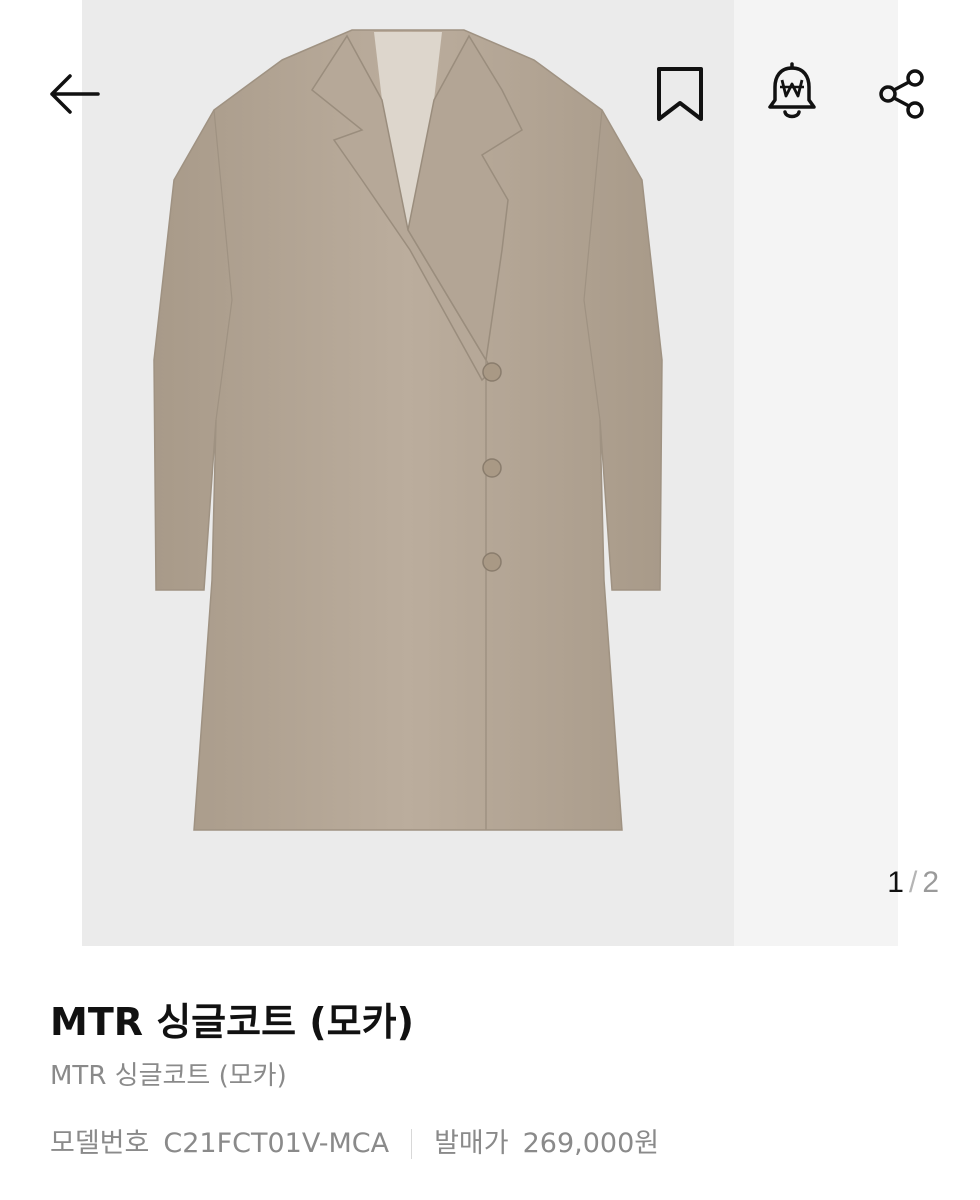 The height and width of the screenshot is (1200, 980). I want to click on won-bell-icon, so click(792, 90).